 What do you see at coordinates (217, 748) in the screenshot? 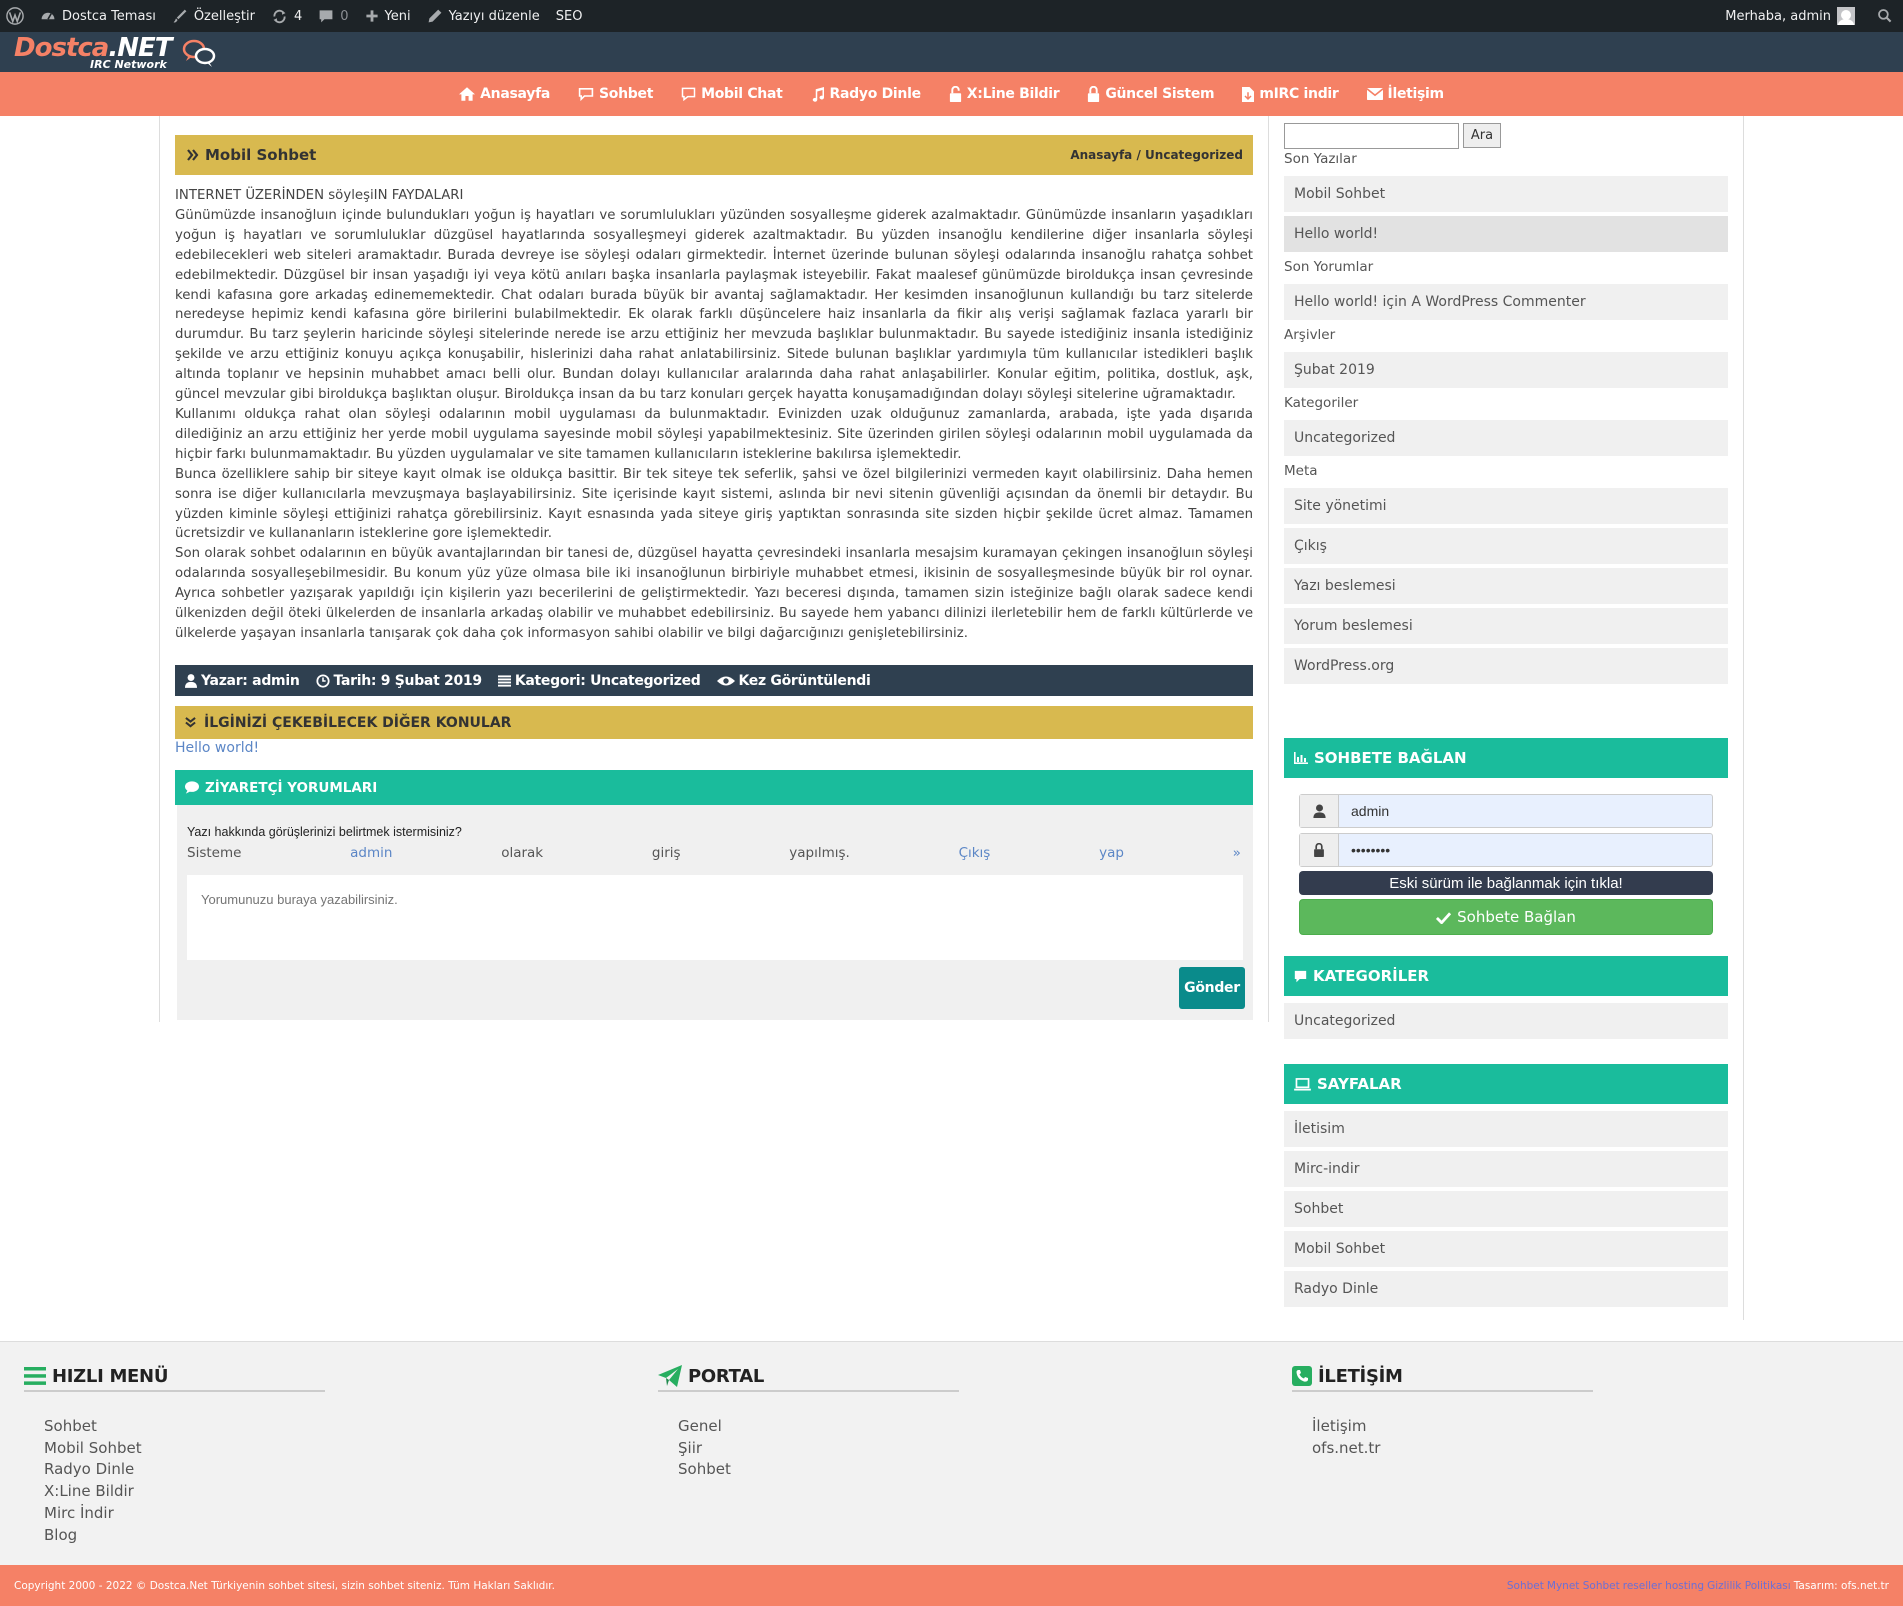
I see `related-post-link: Hello world!` at bounding box center [217, 748].